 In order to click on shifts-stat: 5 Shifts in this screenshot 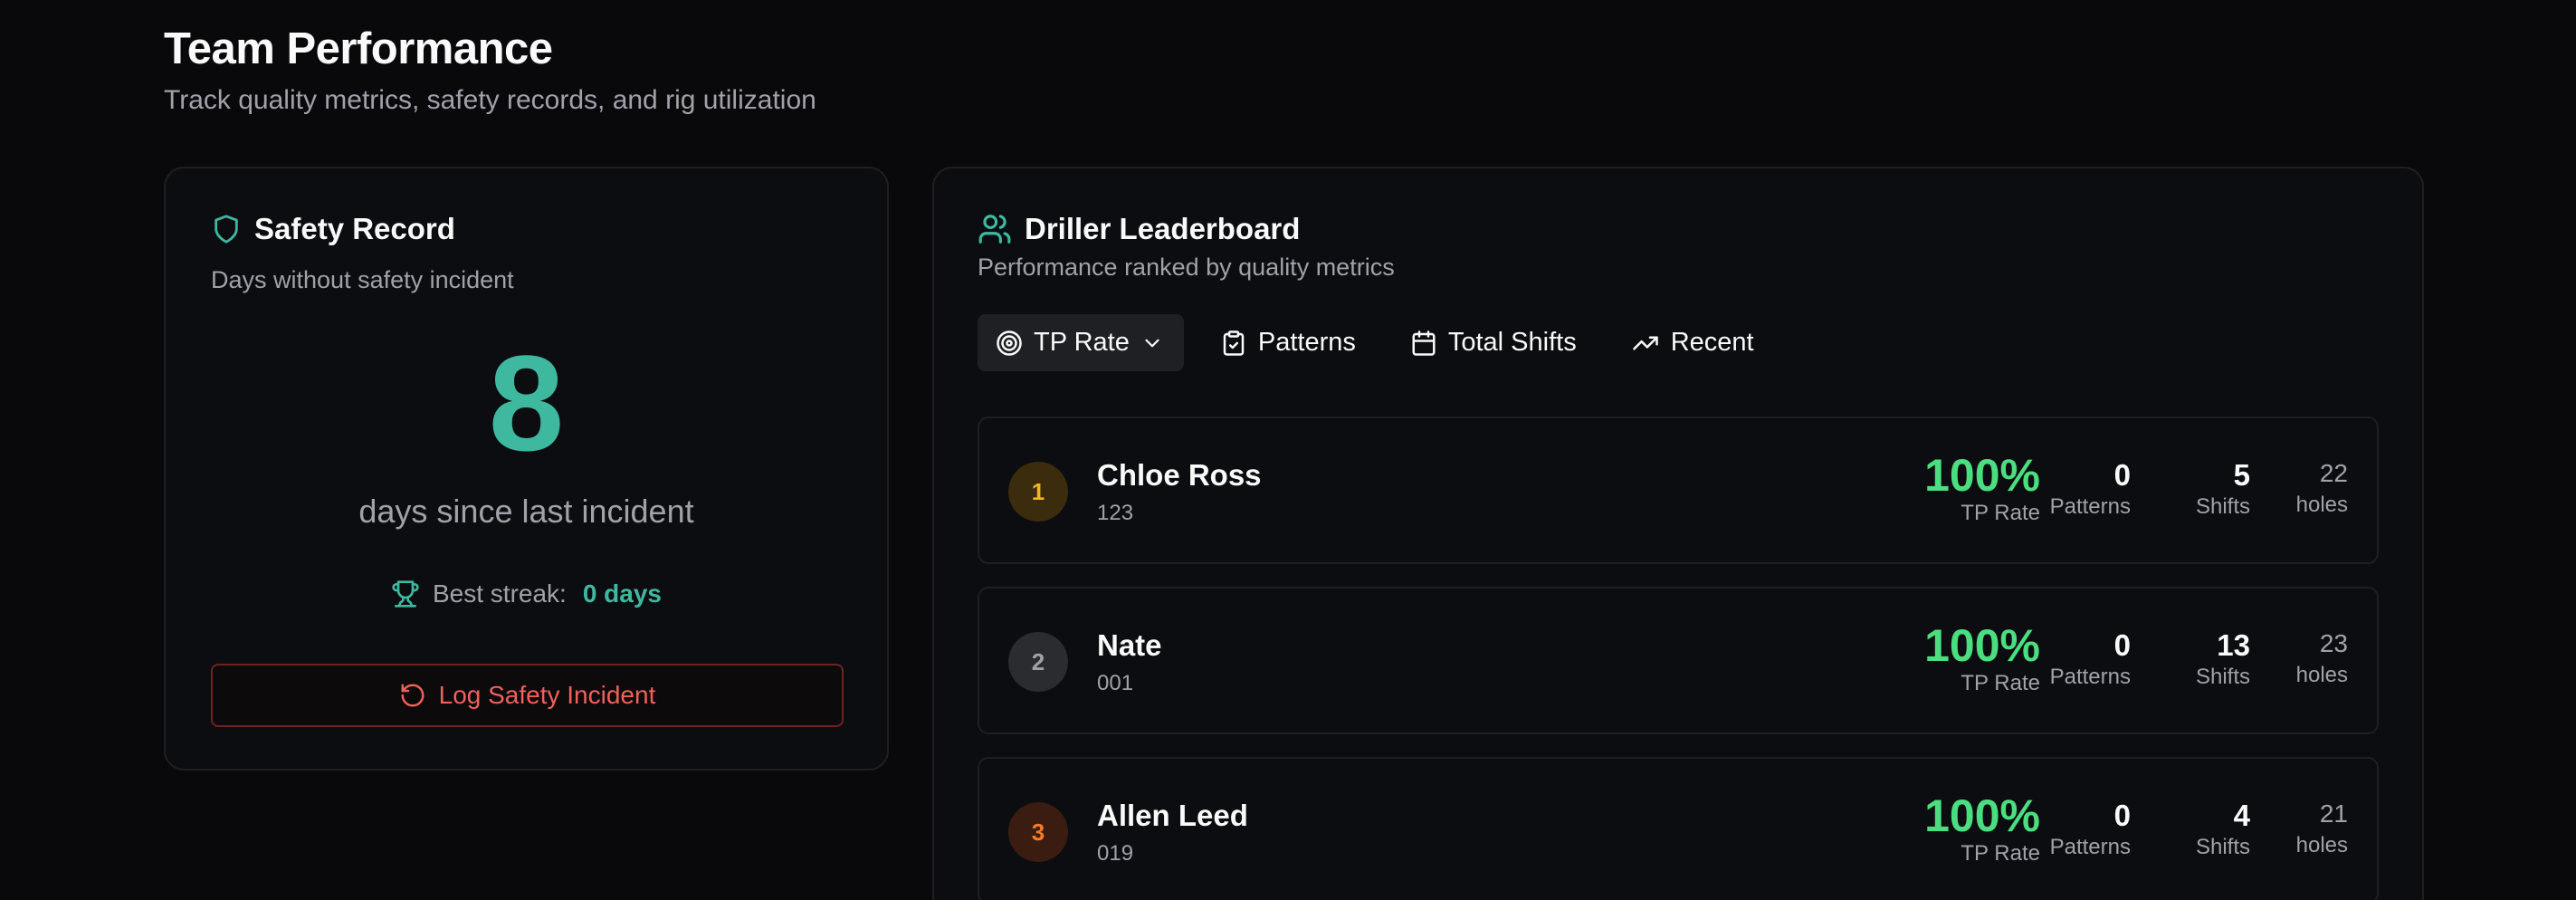, I will do `click(2223, 490)`.